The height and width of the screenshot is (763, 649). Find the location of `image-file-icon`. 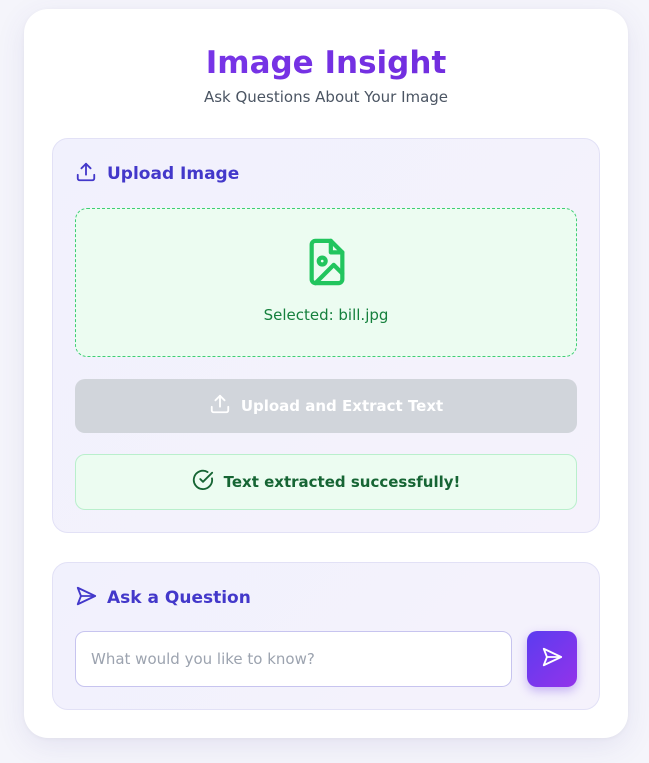

image-file-icon is located at coordinates (327, 262).